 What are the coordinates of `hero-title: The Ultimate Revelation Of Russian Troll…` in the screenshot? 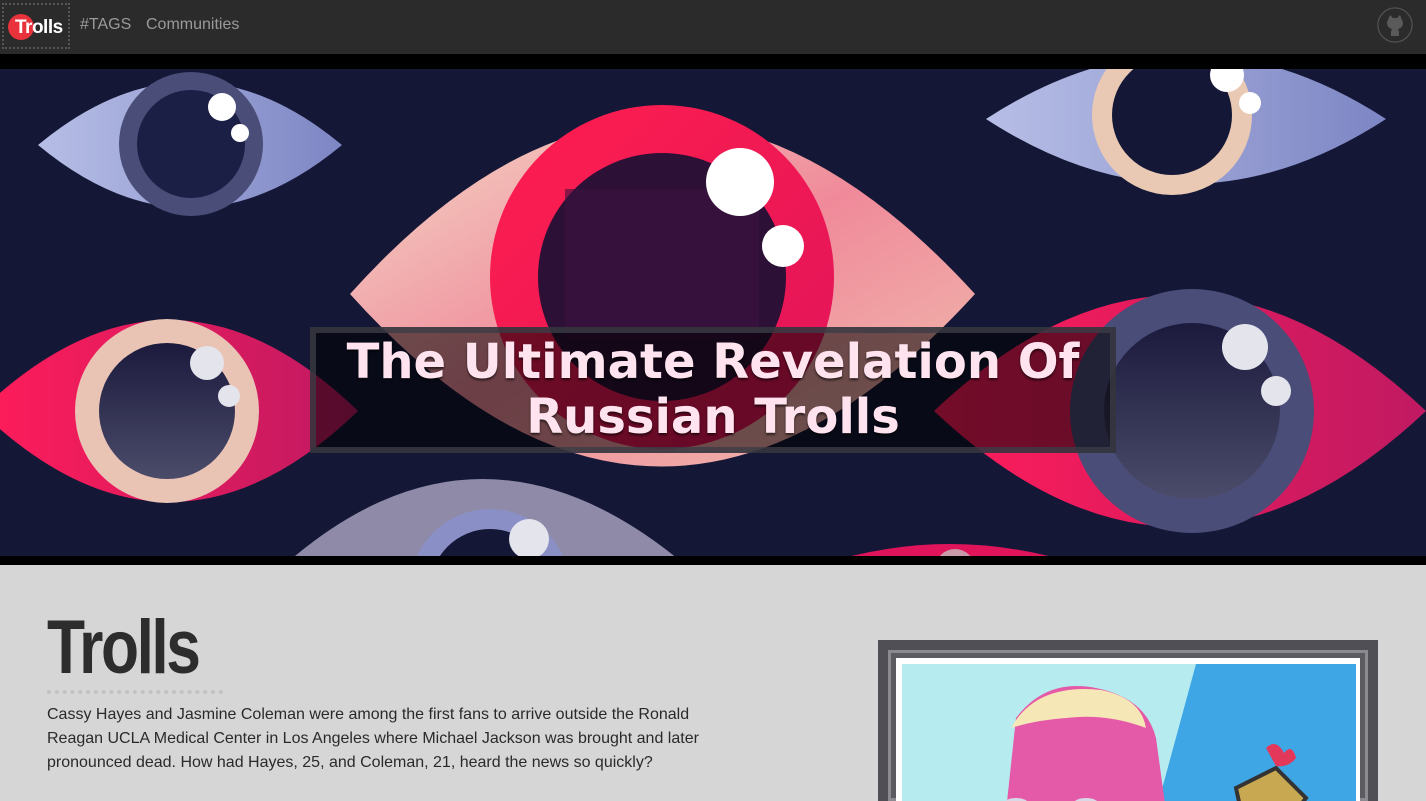 It's located at (713, 389).